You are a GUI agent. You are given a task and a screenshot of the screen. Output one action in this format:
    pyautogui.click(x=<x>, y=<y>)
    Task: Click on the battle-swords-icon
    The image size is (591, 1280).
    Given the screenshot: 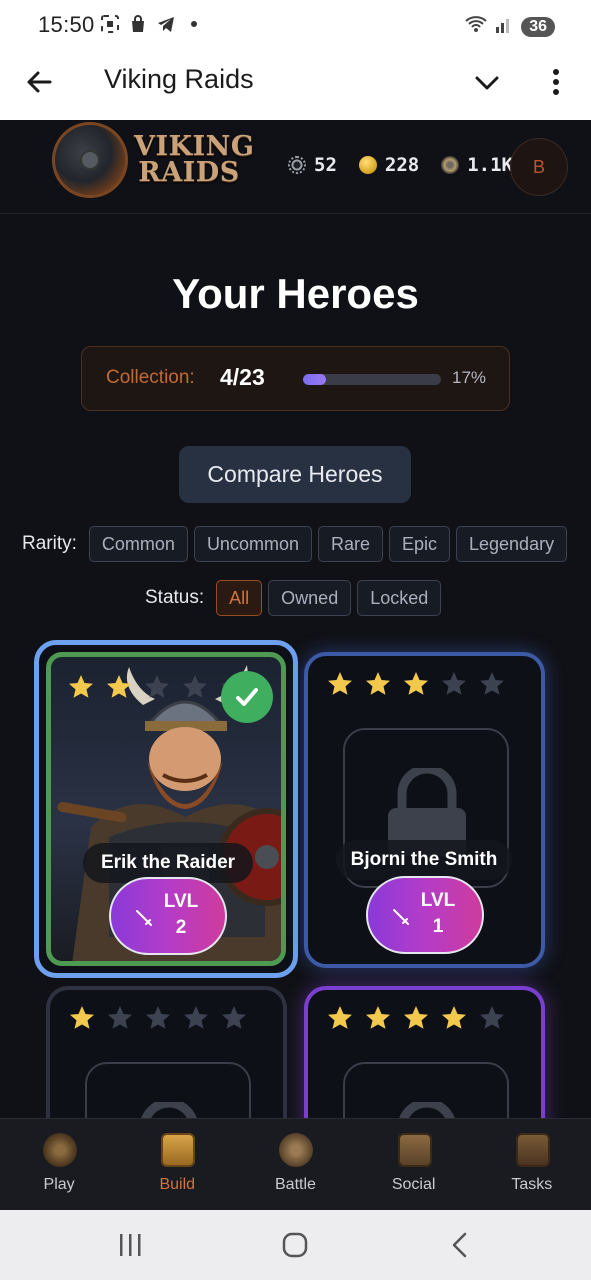 What is the action you would take?
    pyautogui.click(x=296, y=1150)
    